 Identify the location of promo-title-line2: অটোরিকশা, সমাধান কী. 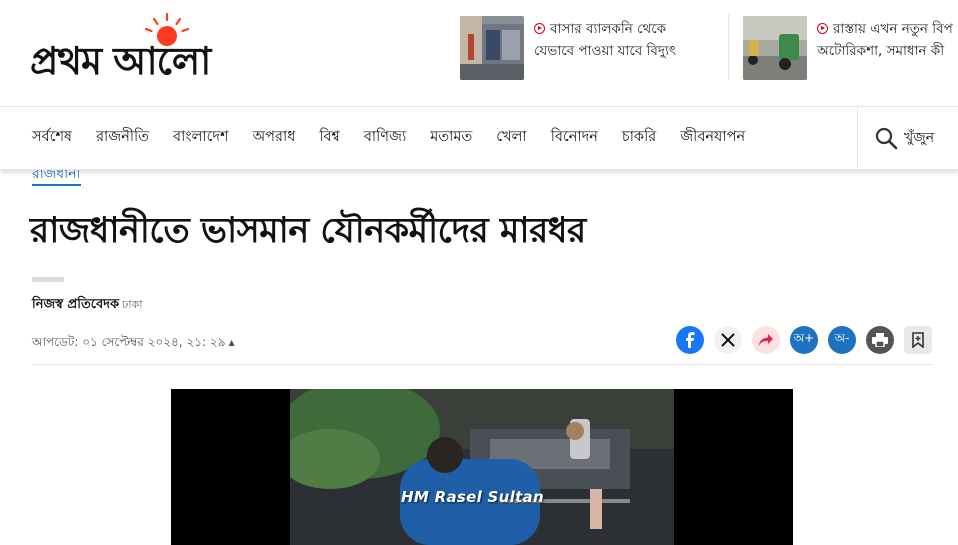
(881, 51).